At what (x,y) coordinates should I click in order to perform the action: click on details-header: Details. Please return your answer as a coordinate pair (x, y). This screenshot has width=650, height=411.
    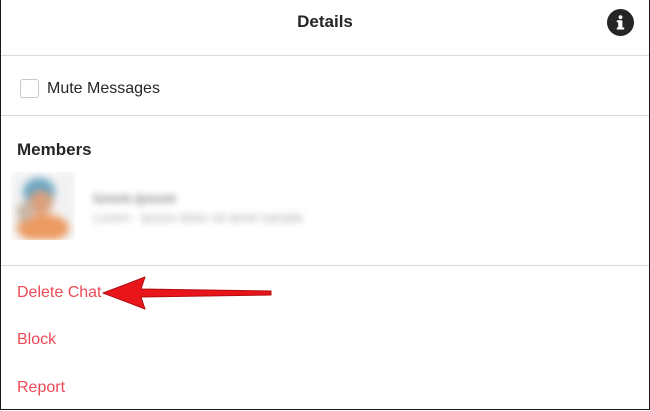
    Looking at the image, I should click on (325, 28).